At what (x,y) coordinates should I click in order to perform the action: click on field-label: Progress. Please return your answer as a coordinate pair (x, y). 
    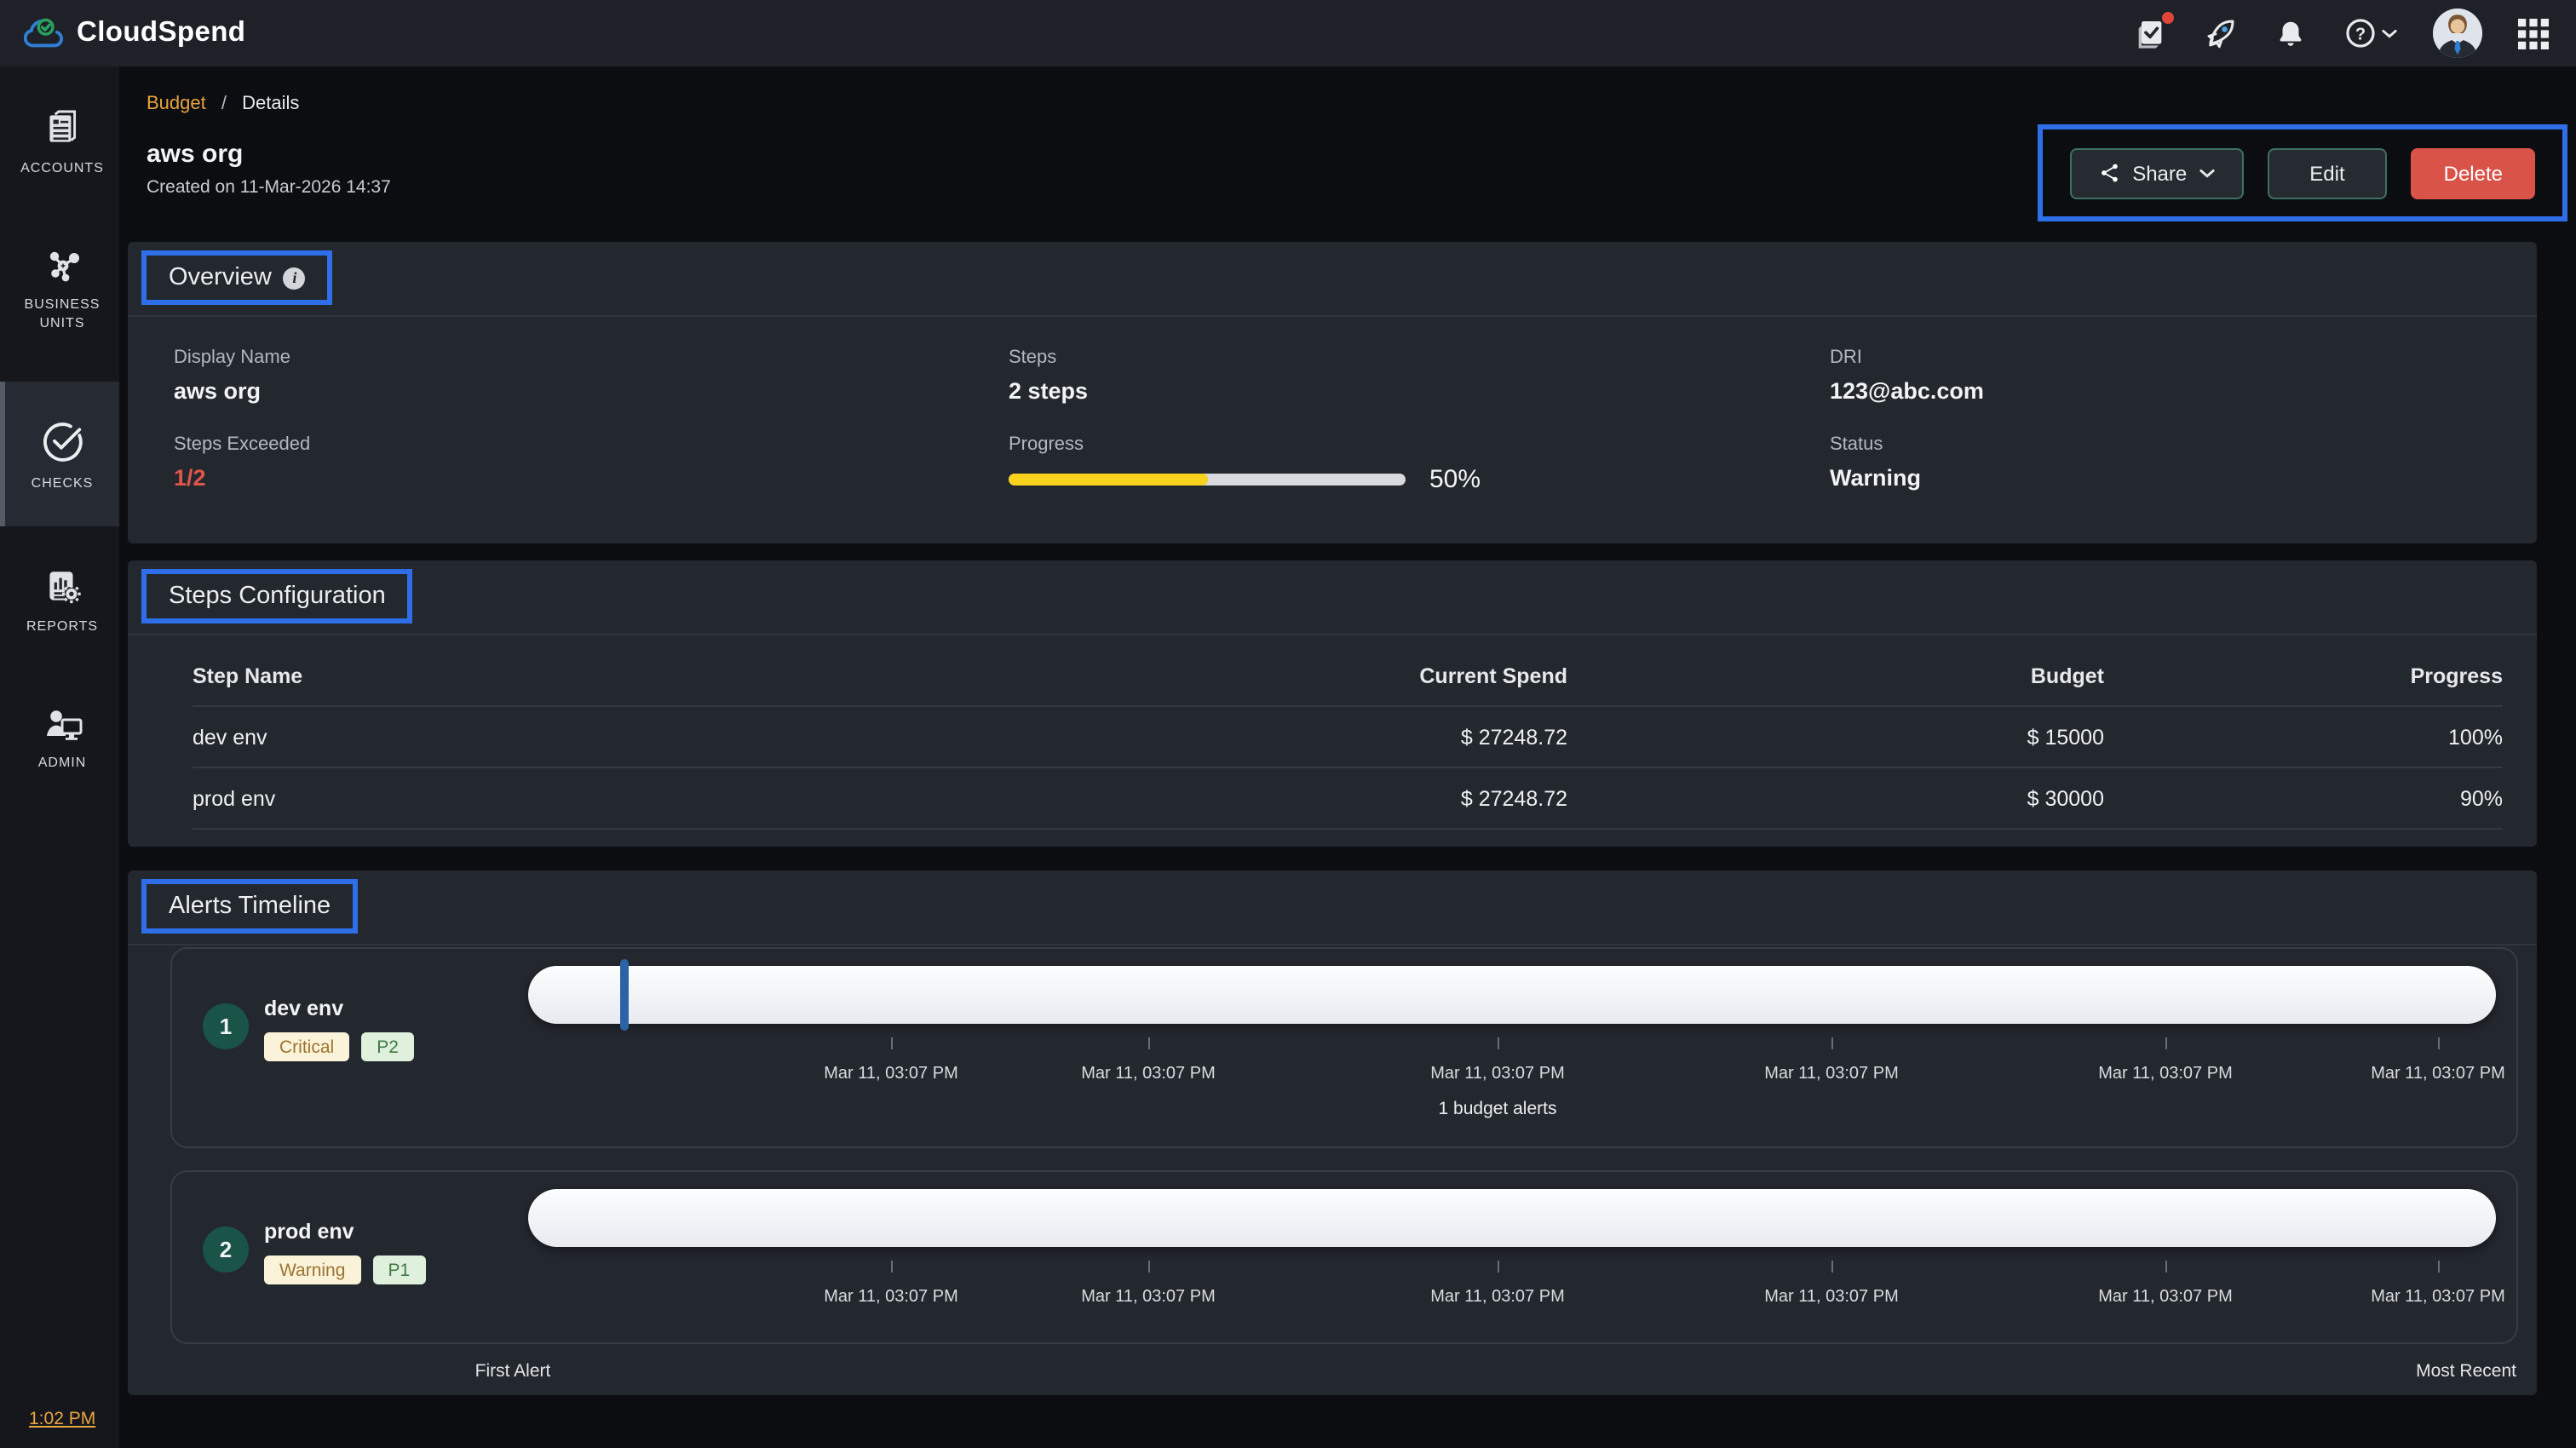
    Looking at the image, I should click on (1046, 445).